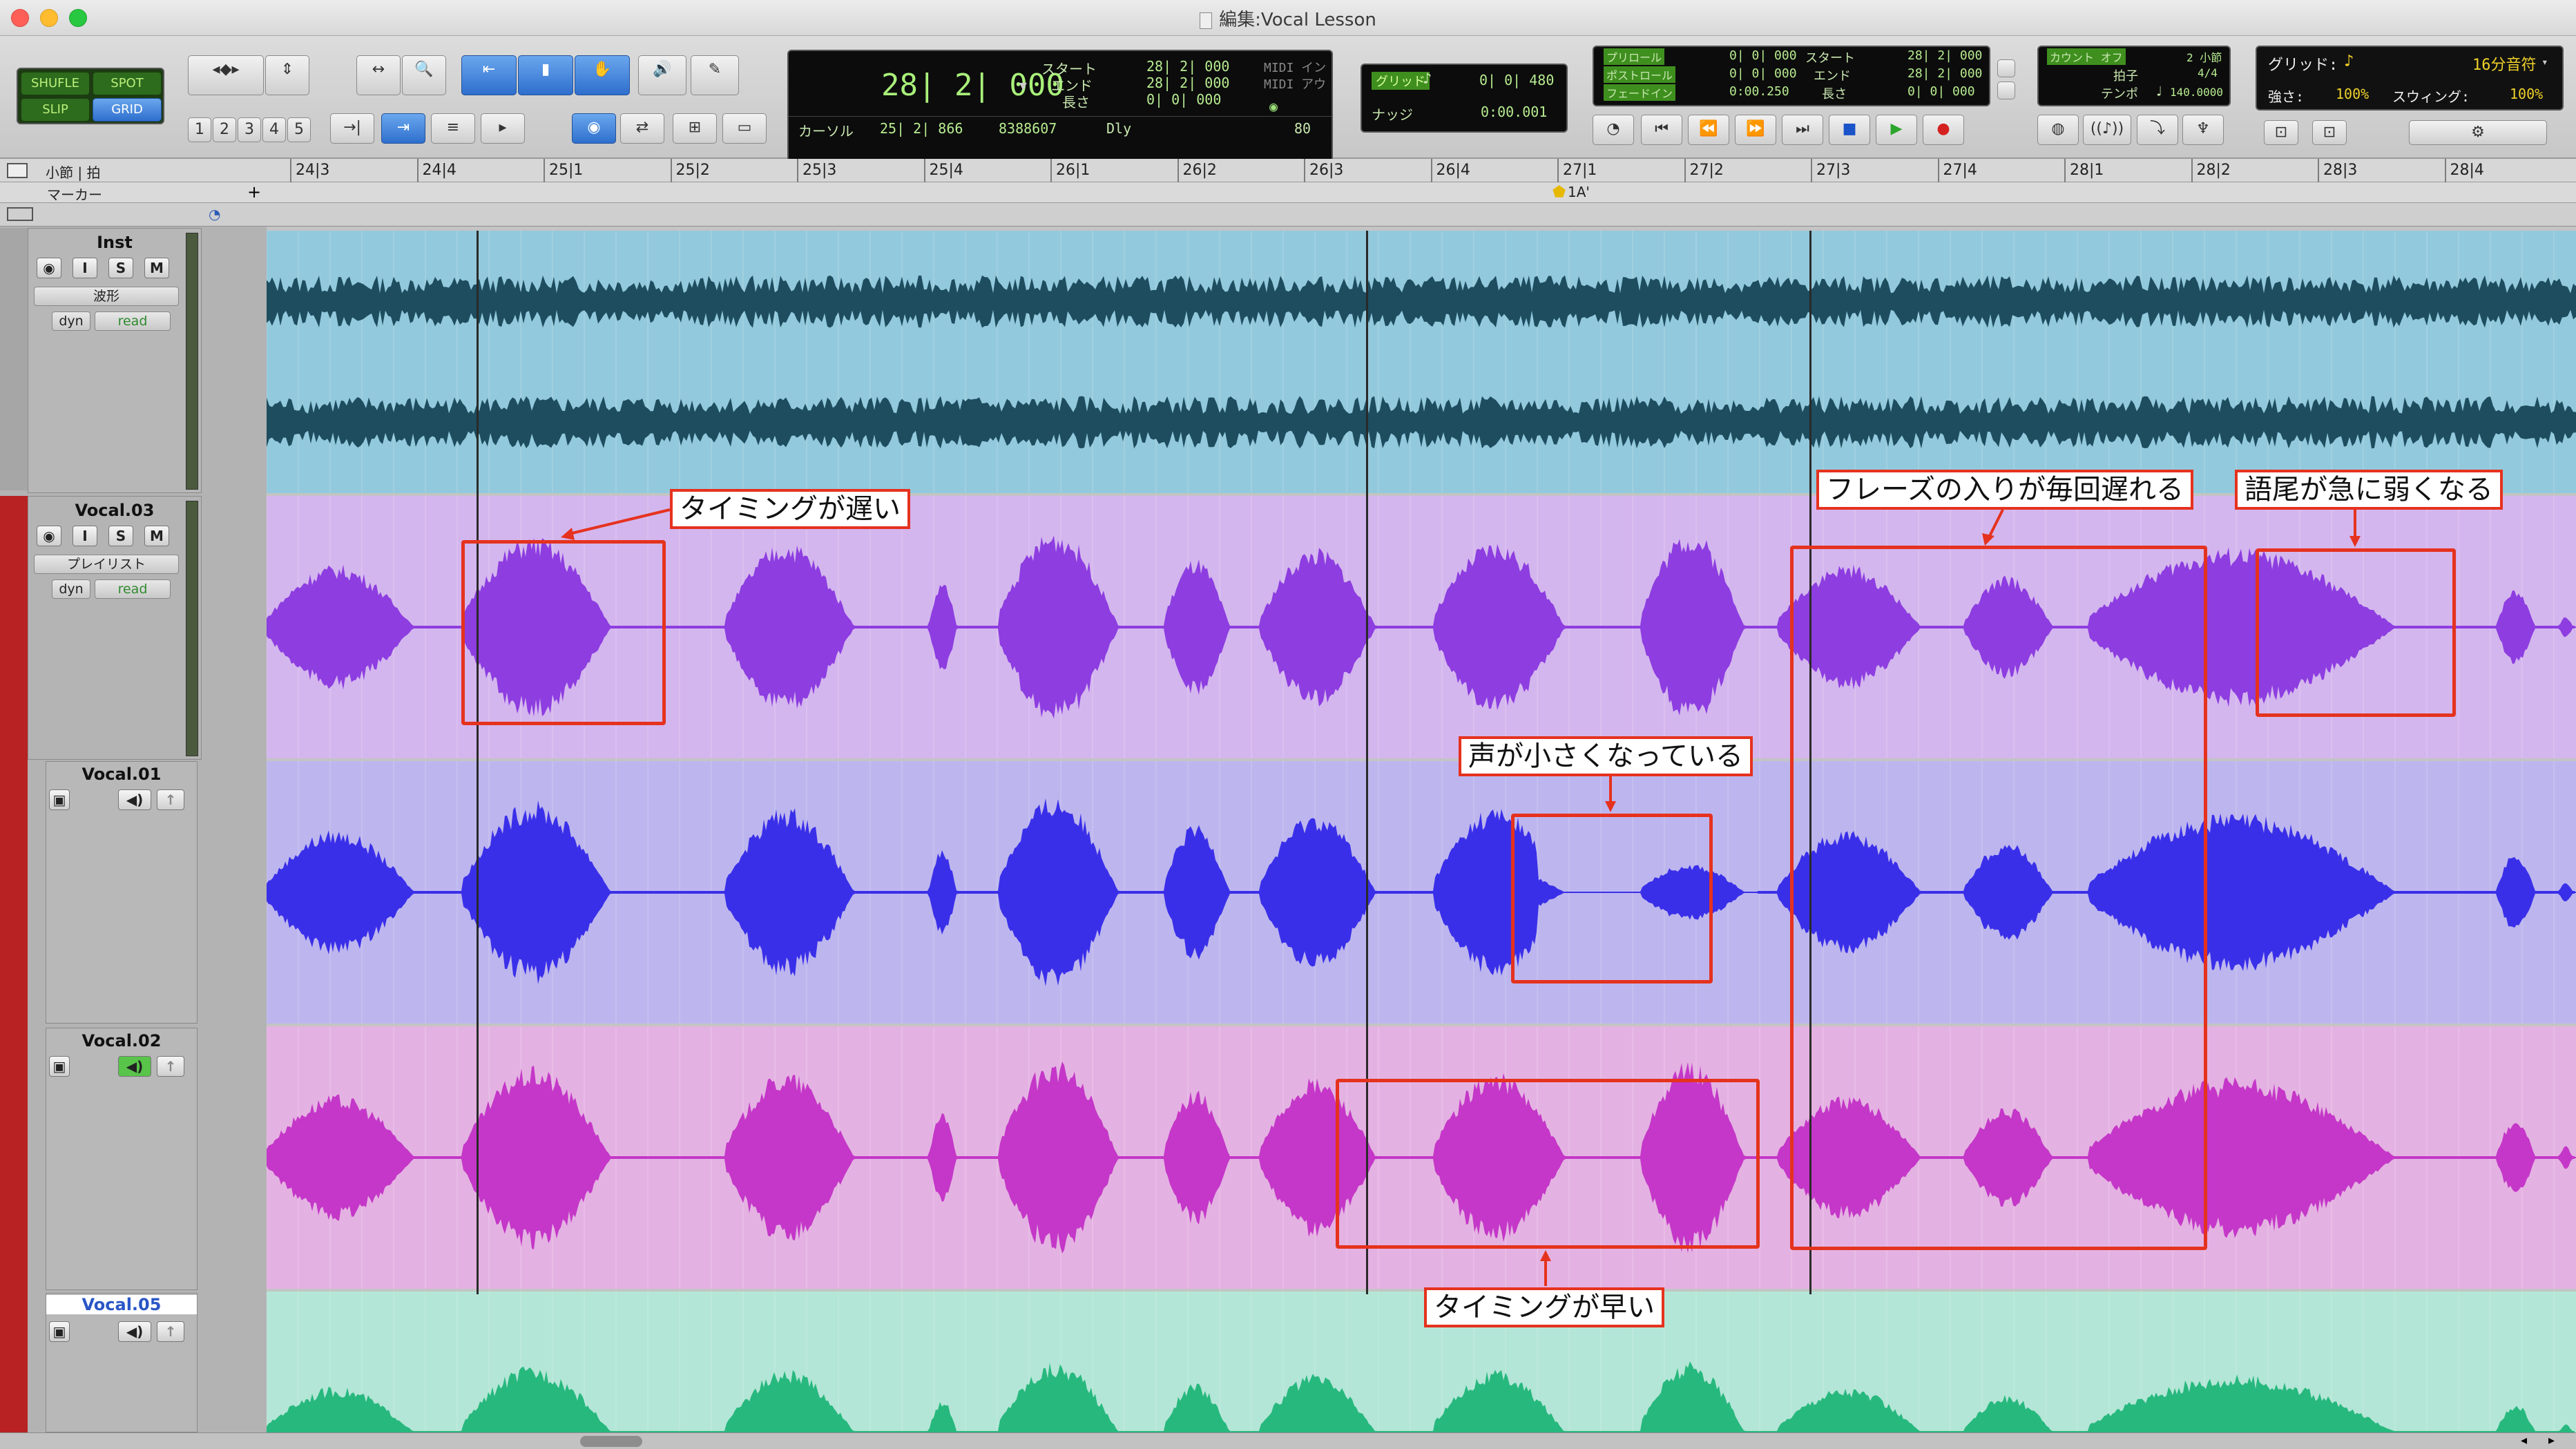 The width and height of the screenshot is (2576, 1449). What do you see at coordinates (503, 128) in the screenshot?
I see `insertion-follows-button: ▸` at bounding box center [503, 128].